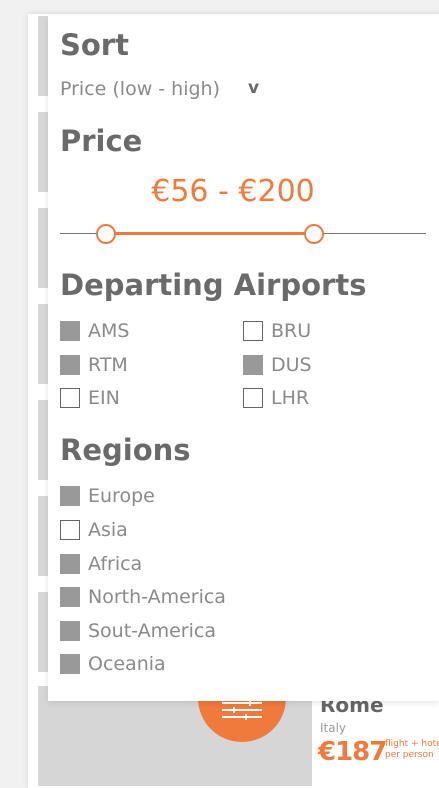 Image resolution: width=439 pixels, height=788 pixels. Describe the element at coordinates (233, 191) in the screenshot. I see `price-range-value: €56 - €200` at that location.